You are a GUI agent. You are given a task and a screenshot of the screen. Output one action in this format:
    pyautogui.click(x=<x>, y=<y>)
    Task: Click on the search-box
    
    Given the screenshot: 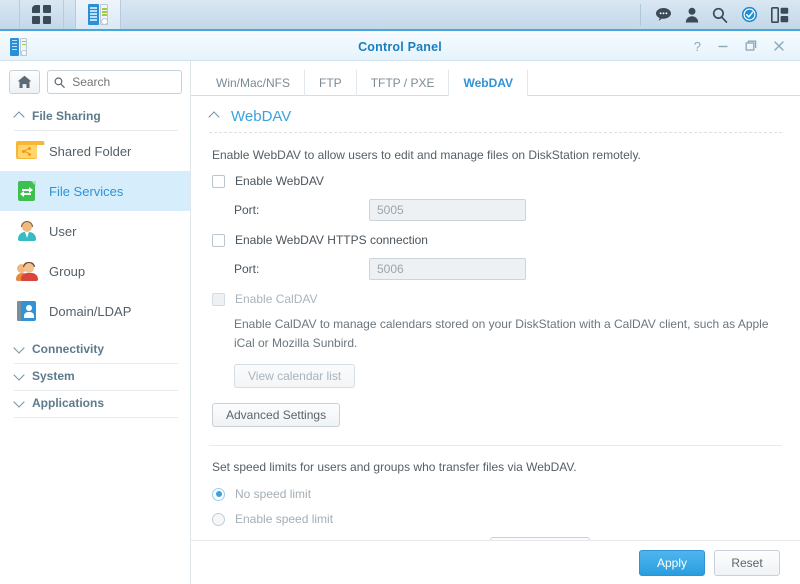 What is the action you would take?
    pyautogui.click(x=114, y=82)
    